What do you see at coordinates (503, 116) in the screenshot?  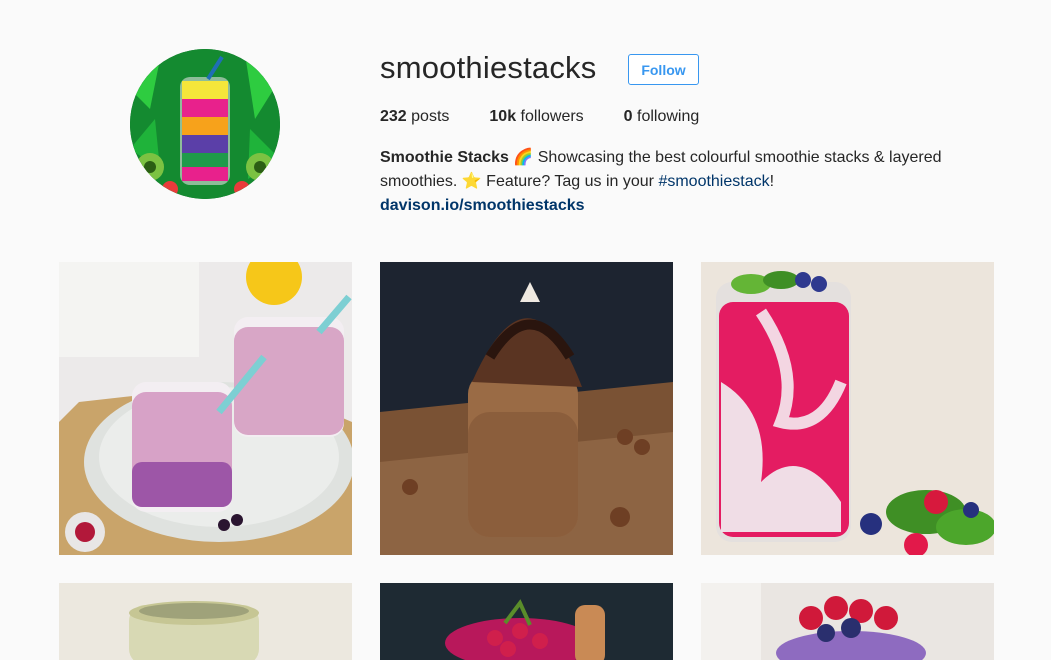 I see `followers-count: 10k` at bounding box center [503, 116].